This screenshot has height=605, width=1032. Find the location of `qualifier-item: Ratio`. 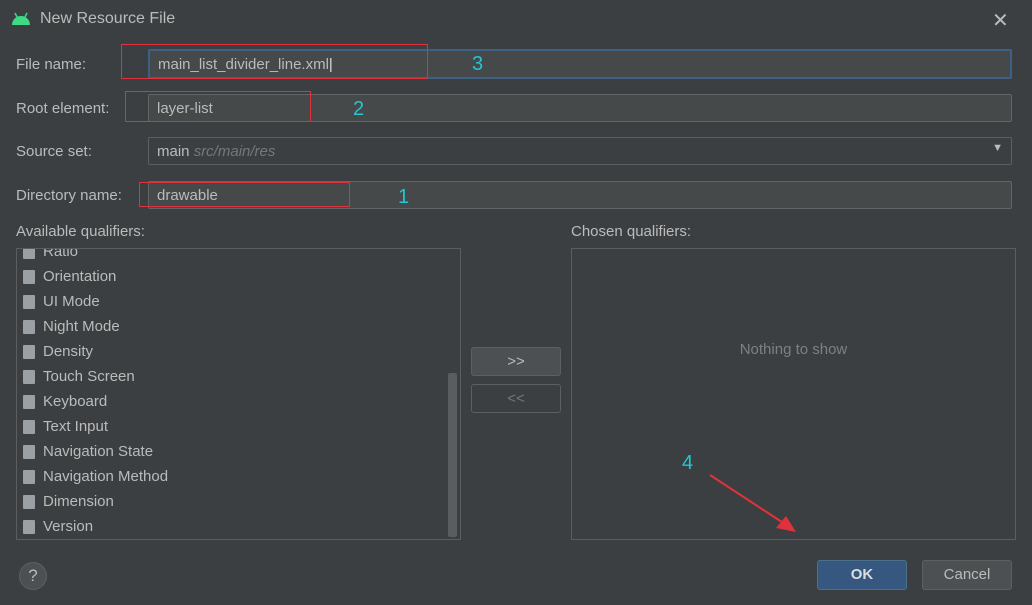

qualifier-item: Ratio is located at coordinates (241, 256).